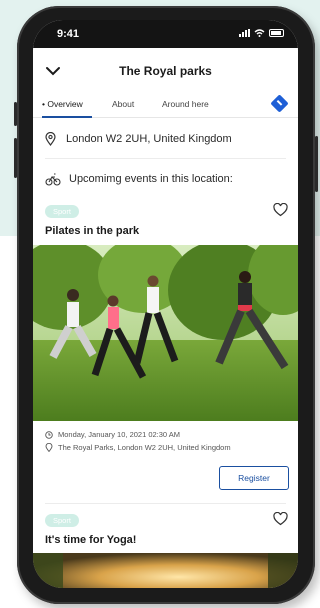 This screenshot has width=320, height=608. What do you see at coordinates (53, 179) in the screenshot?
I see `bike-icon` at bounding box center [53, 179].